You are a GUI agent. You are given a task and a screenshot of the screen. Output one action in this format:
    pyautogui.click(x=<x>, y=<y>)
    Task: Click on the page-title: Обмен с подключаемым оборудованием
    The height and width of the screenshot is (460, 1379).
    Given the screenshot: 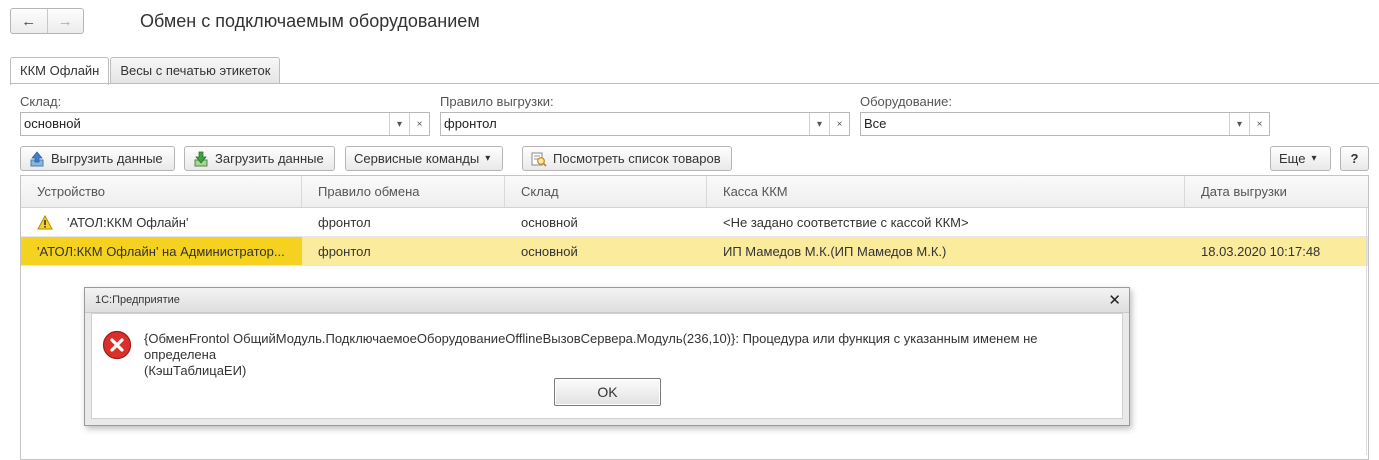 What is the action you would take?
    pyautogui.click(x=310, y=21)
    